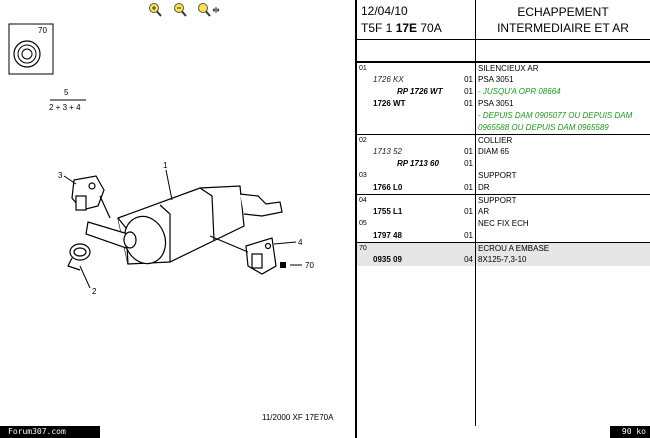  I want to click on callout-3: 3, so click(60, 175).